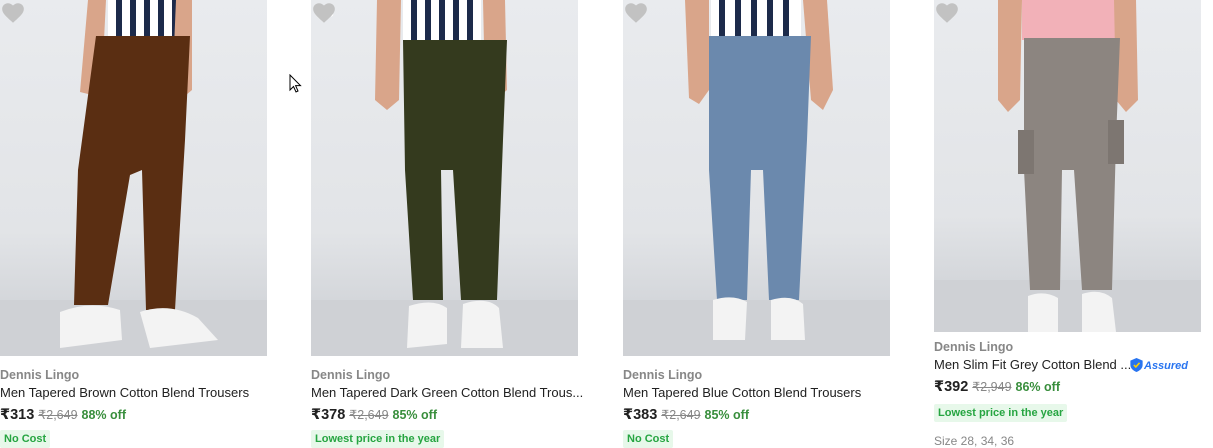 This screenshot has height=448, width=1213. I want to click on product-mrp: ₹2,949, so click(992, 387).